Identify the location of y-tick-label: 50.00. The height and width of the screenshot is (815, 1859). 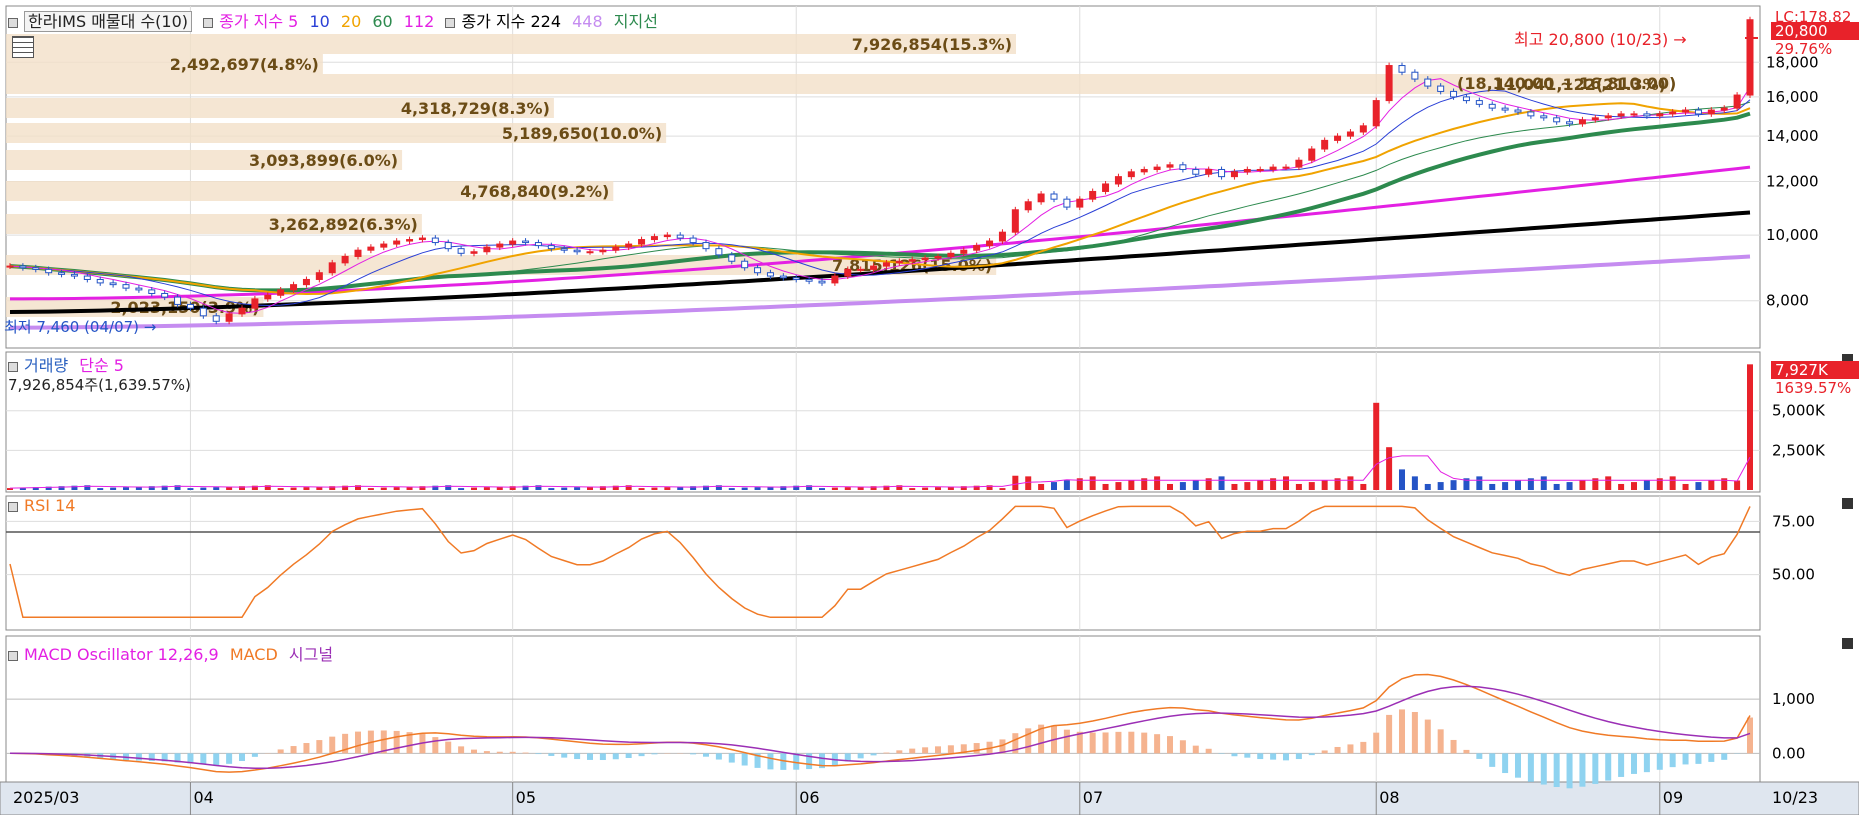
(1793, 575).